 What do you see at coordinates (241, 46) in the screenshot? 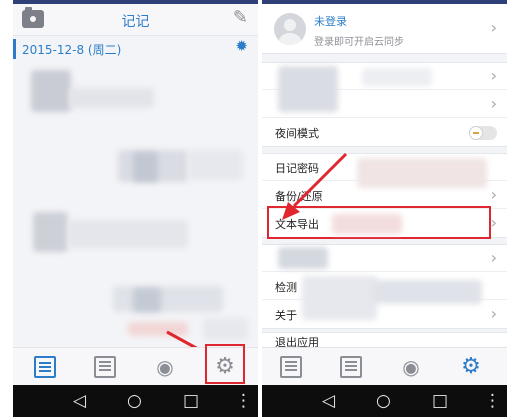
I see `sun-icon: ✹` at bounding box center [241, 46].